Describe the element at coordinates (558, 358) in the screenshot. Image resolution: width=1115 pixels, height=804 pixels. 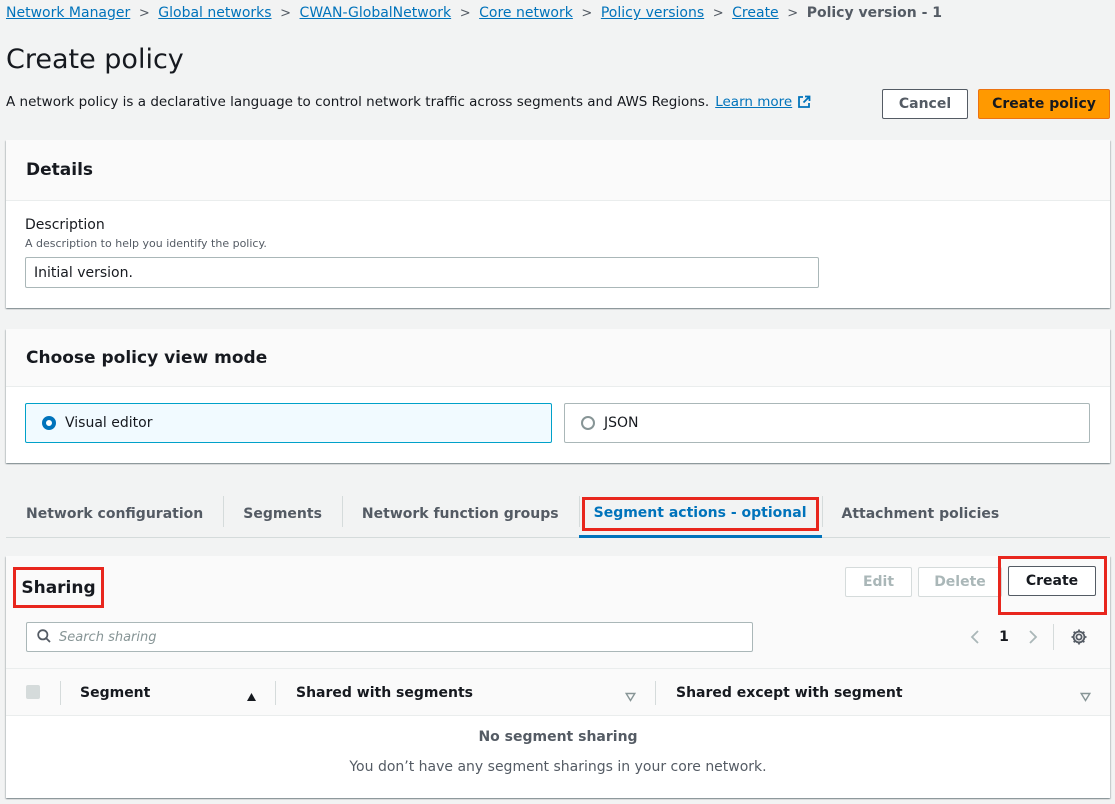
I see `view-mode-title: Choose policy view mode` at that location.